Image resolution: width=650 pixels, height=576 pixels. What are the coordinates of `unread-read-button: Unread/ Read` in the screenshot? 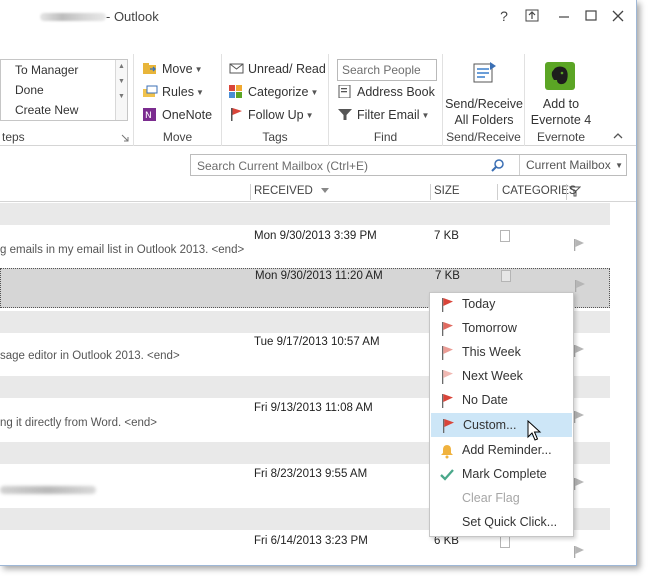 It's located at (277, 69).